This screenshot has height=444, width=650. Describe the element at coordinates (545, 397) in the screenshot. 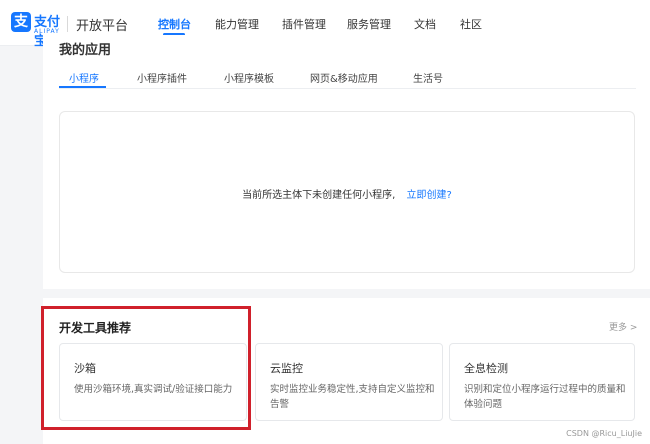

I see `tool-description: 识别和定位小程序运行过程中的质量和体验问题` at that location.